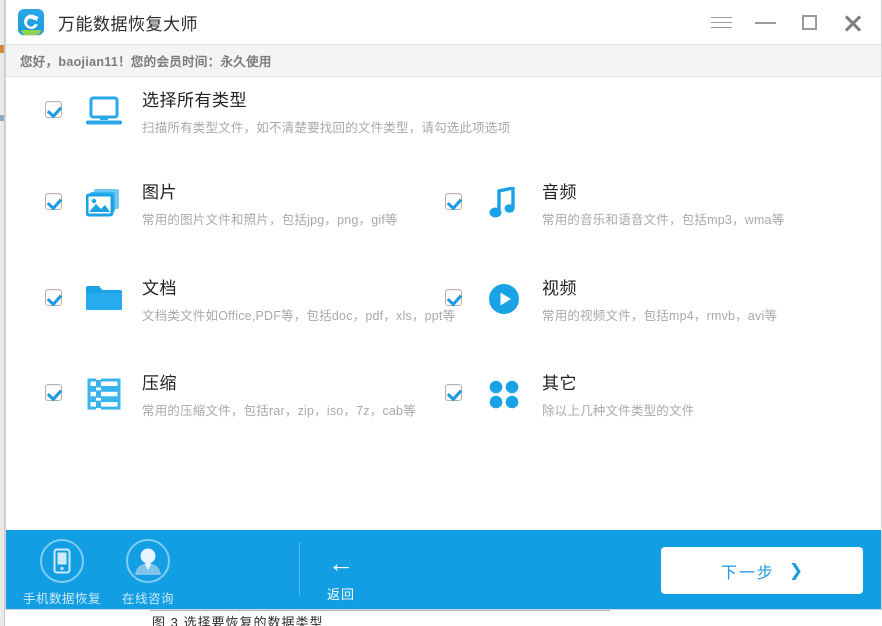  Describe the element at coordinates (559, 192) in the screenshot. I see `file-type-title: 音频` at that location.